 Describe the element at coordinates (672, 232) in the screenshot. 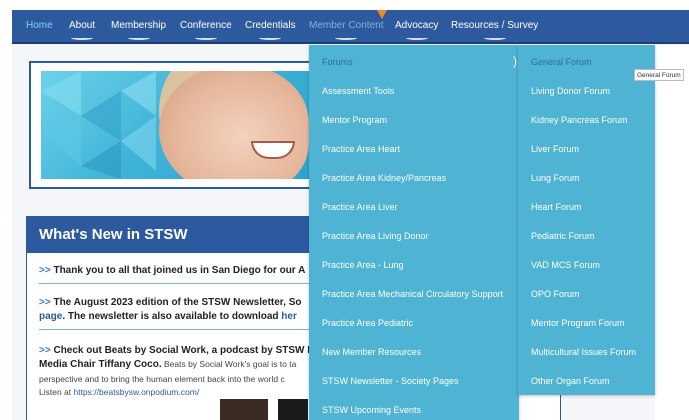

I see `page-margin` at that location.